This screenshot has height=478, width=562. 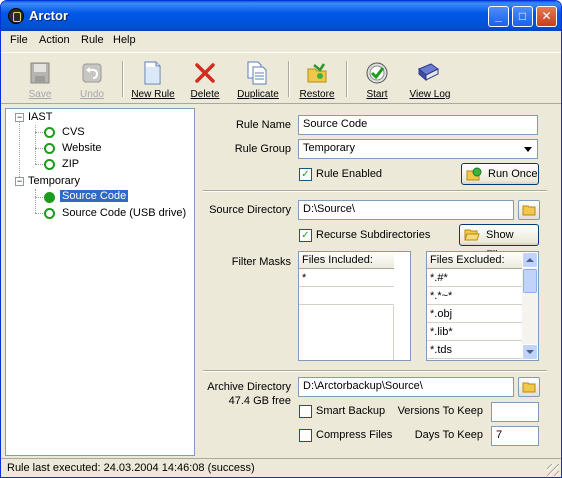 I want to click on scroll-thumb, so click(x=530, y=281).